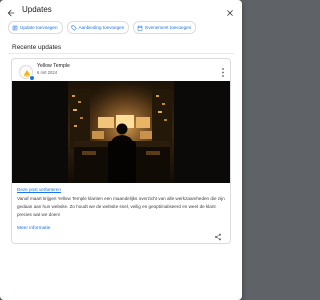  I want to click on add-offer-chip: Aanbieding toevoegen, so click(98, 27).